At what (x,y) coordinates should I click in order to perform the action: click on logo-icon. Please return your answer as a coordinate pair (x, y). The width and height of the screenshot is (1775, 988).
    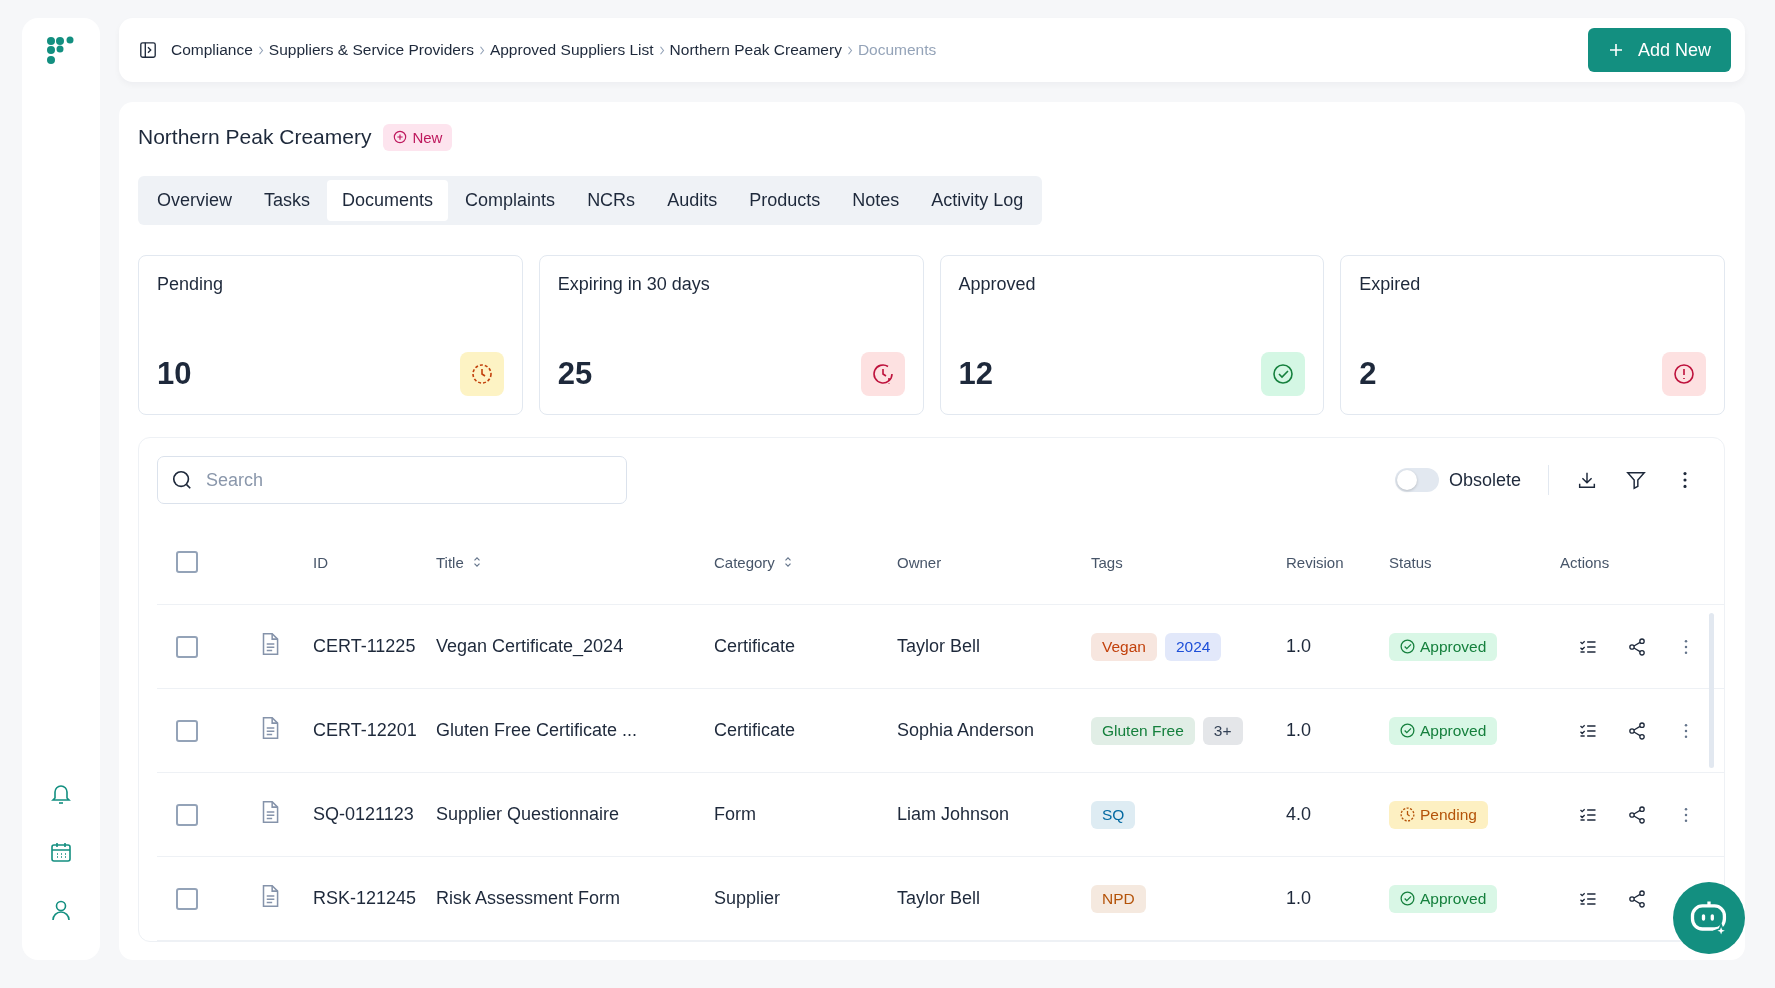
    Looking at the image, I should click on (61, 51).